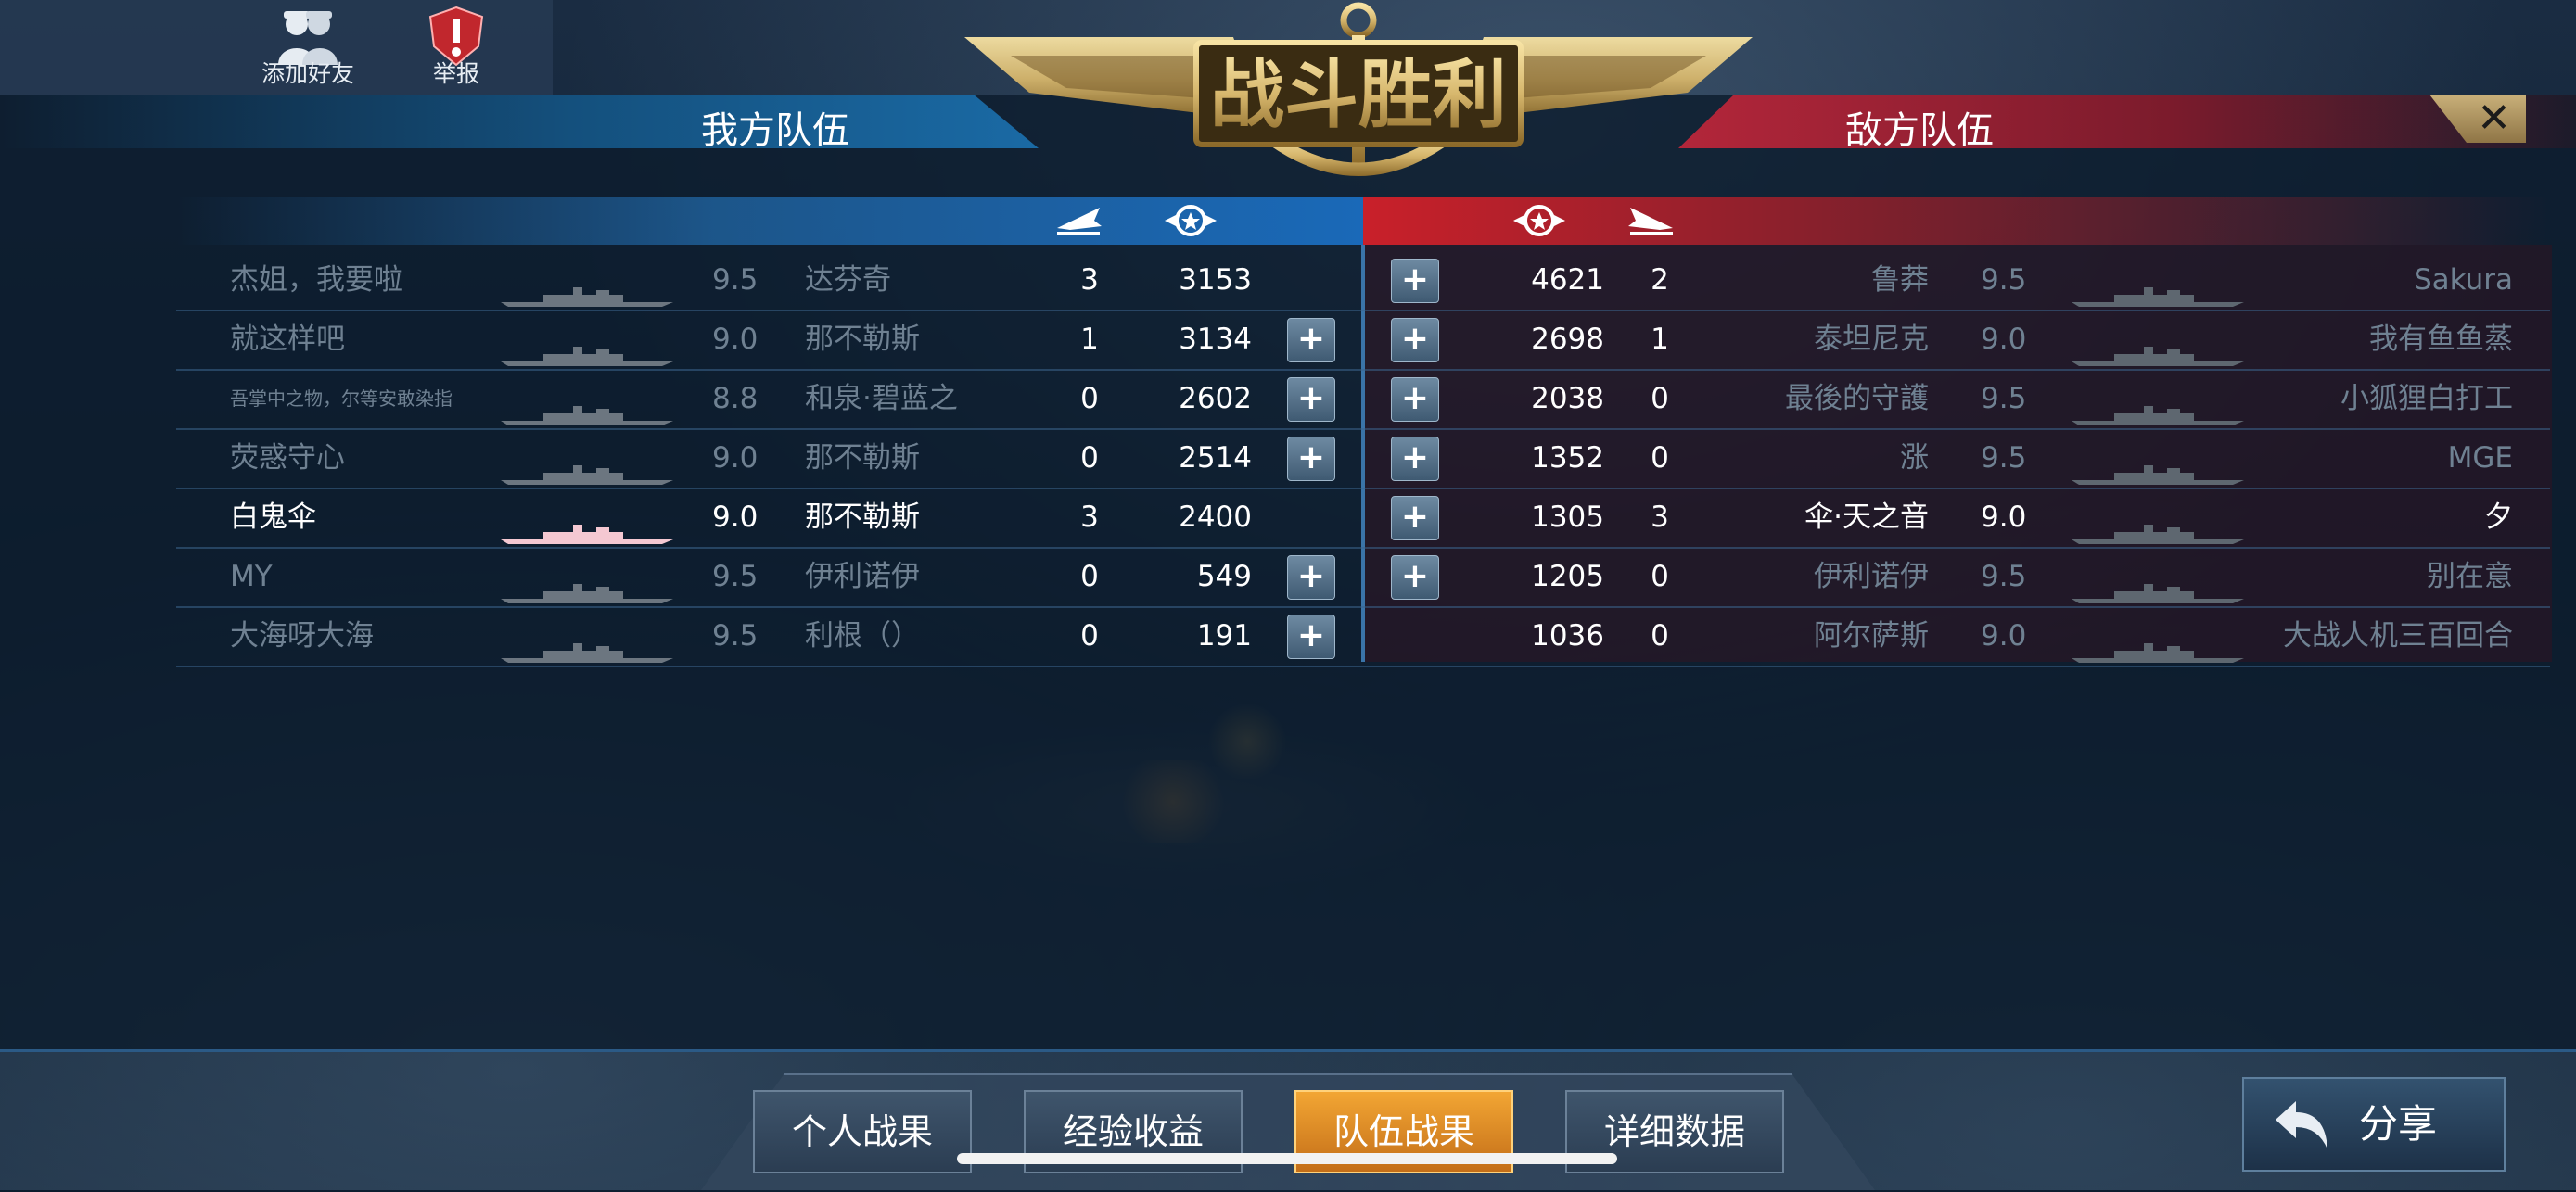 The height and width of the screenshot is (1192, 2576). I want to click on our-score: 2602, so click(1216, 398).